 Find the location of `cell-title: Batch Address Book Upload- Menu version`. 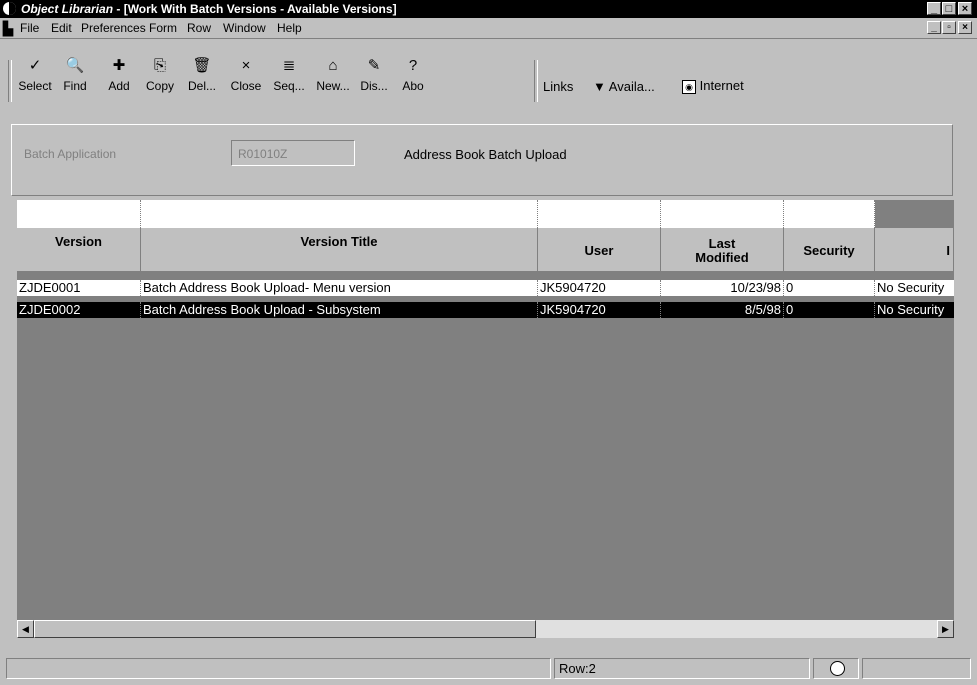

cell-title: Batch Address Book Upload- Menu version is located at coordinates (339, 288).